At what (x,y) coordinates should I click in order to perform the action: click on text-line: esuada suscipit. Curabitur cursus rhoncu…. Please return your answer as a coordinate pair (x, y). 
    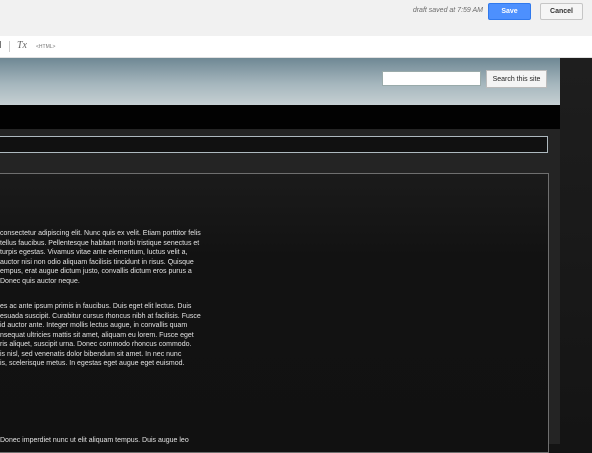
    Looking at the image, I should click on (100, 316).